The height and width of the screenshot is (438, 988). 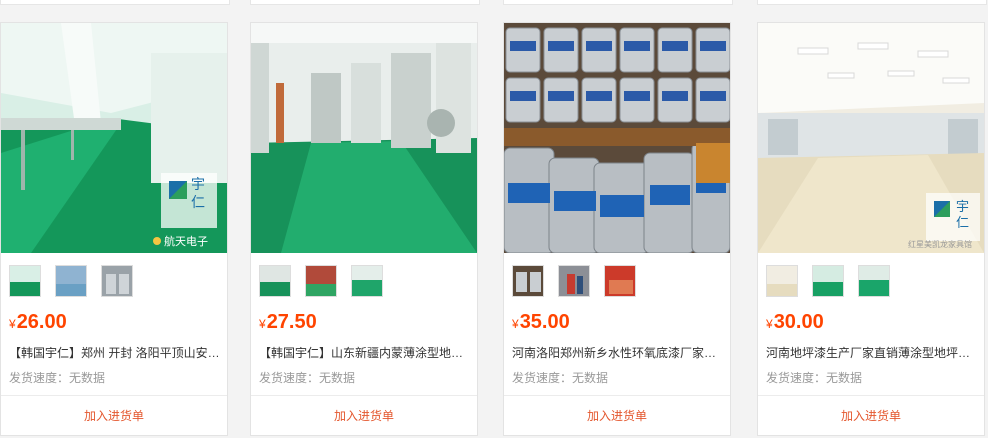 I want to click on price-value: 30.00, so click(x=798, y=322).